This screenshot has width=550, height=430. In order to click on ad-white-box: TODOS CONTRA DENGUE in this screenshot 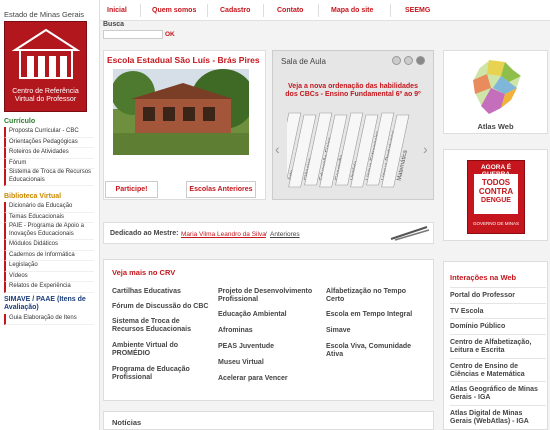, I will do `click(496, 194)`.